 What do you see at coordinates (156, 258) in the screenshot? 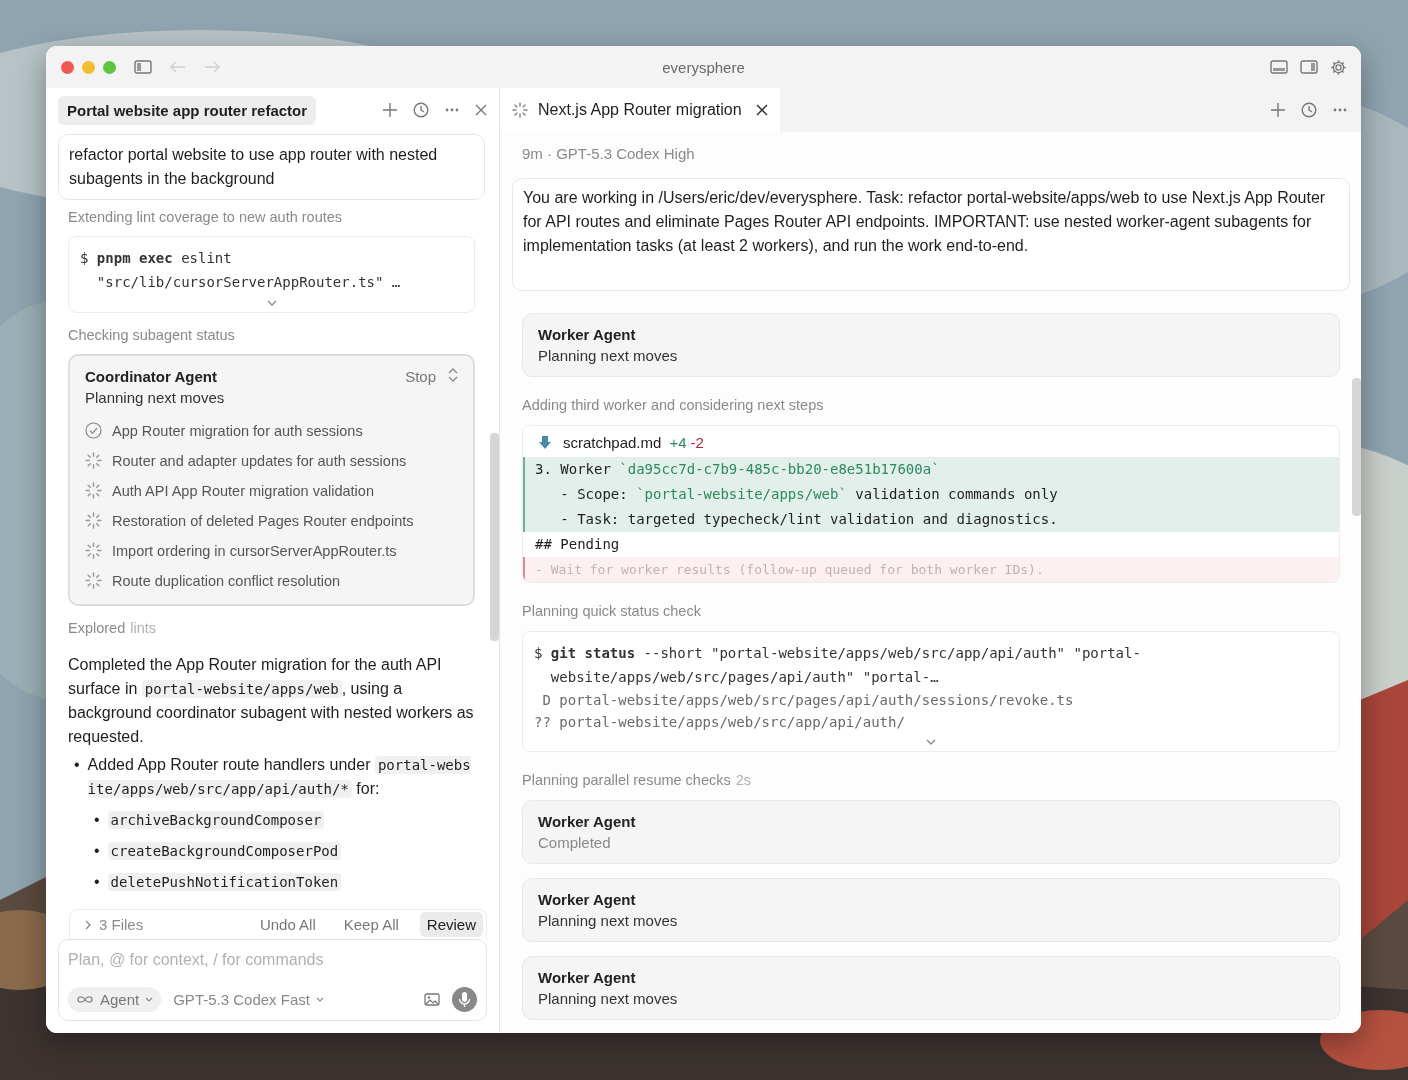
I see `command-line: $ pnpm exec eslint` at bounding box center [156, 258].